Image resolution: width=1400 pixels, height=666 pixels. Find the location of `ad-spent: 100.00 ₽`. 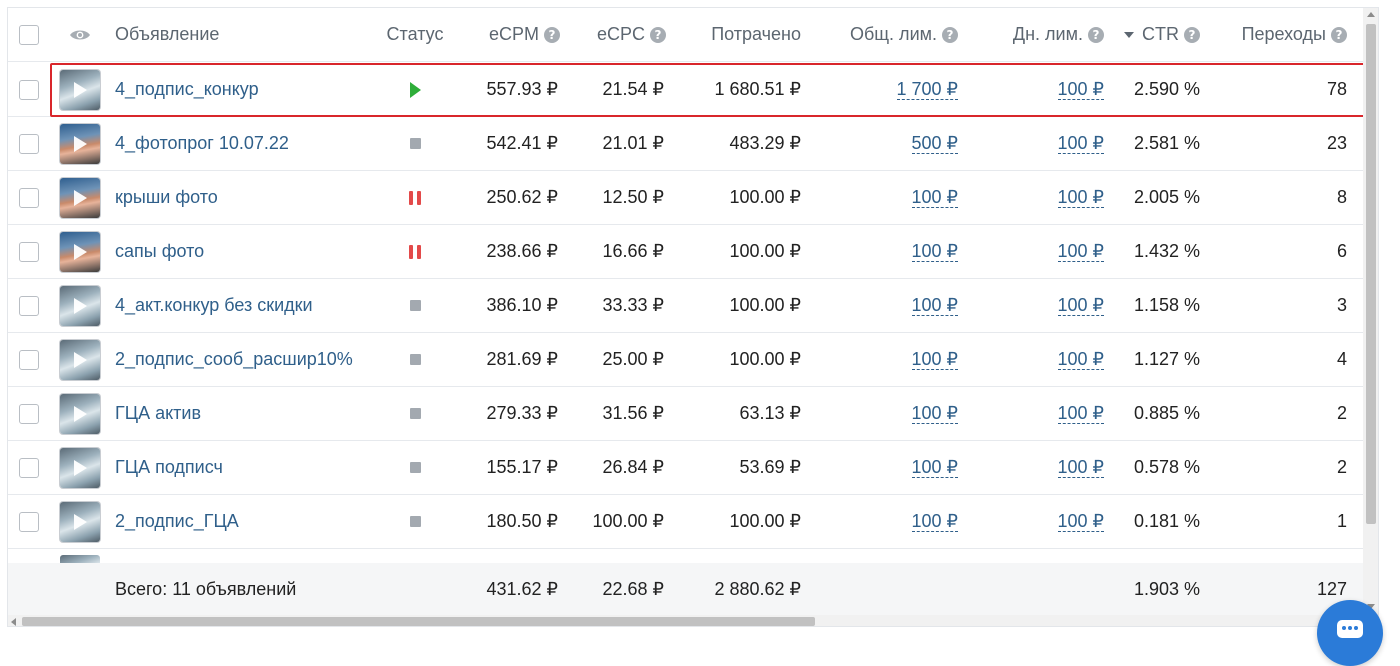

ad-spent: 100.00 ₽ is located at coordinates (765, 521).